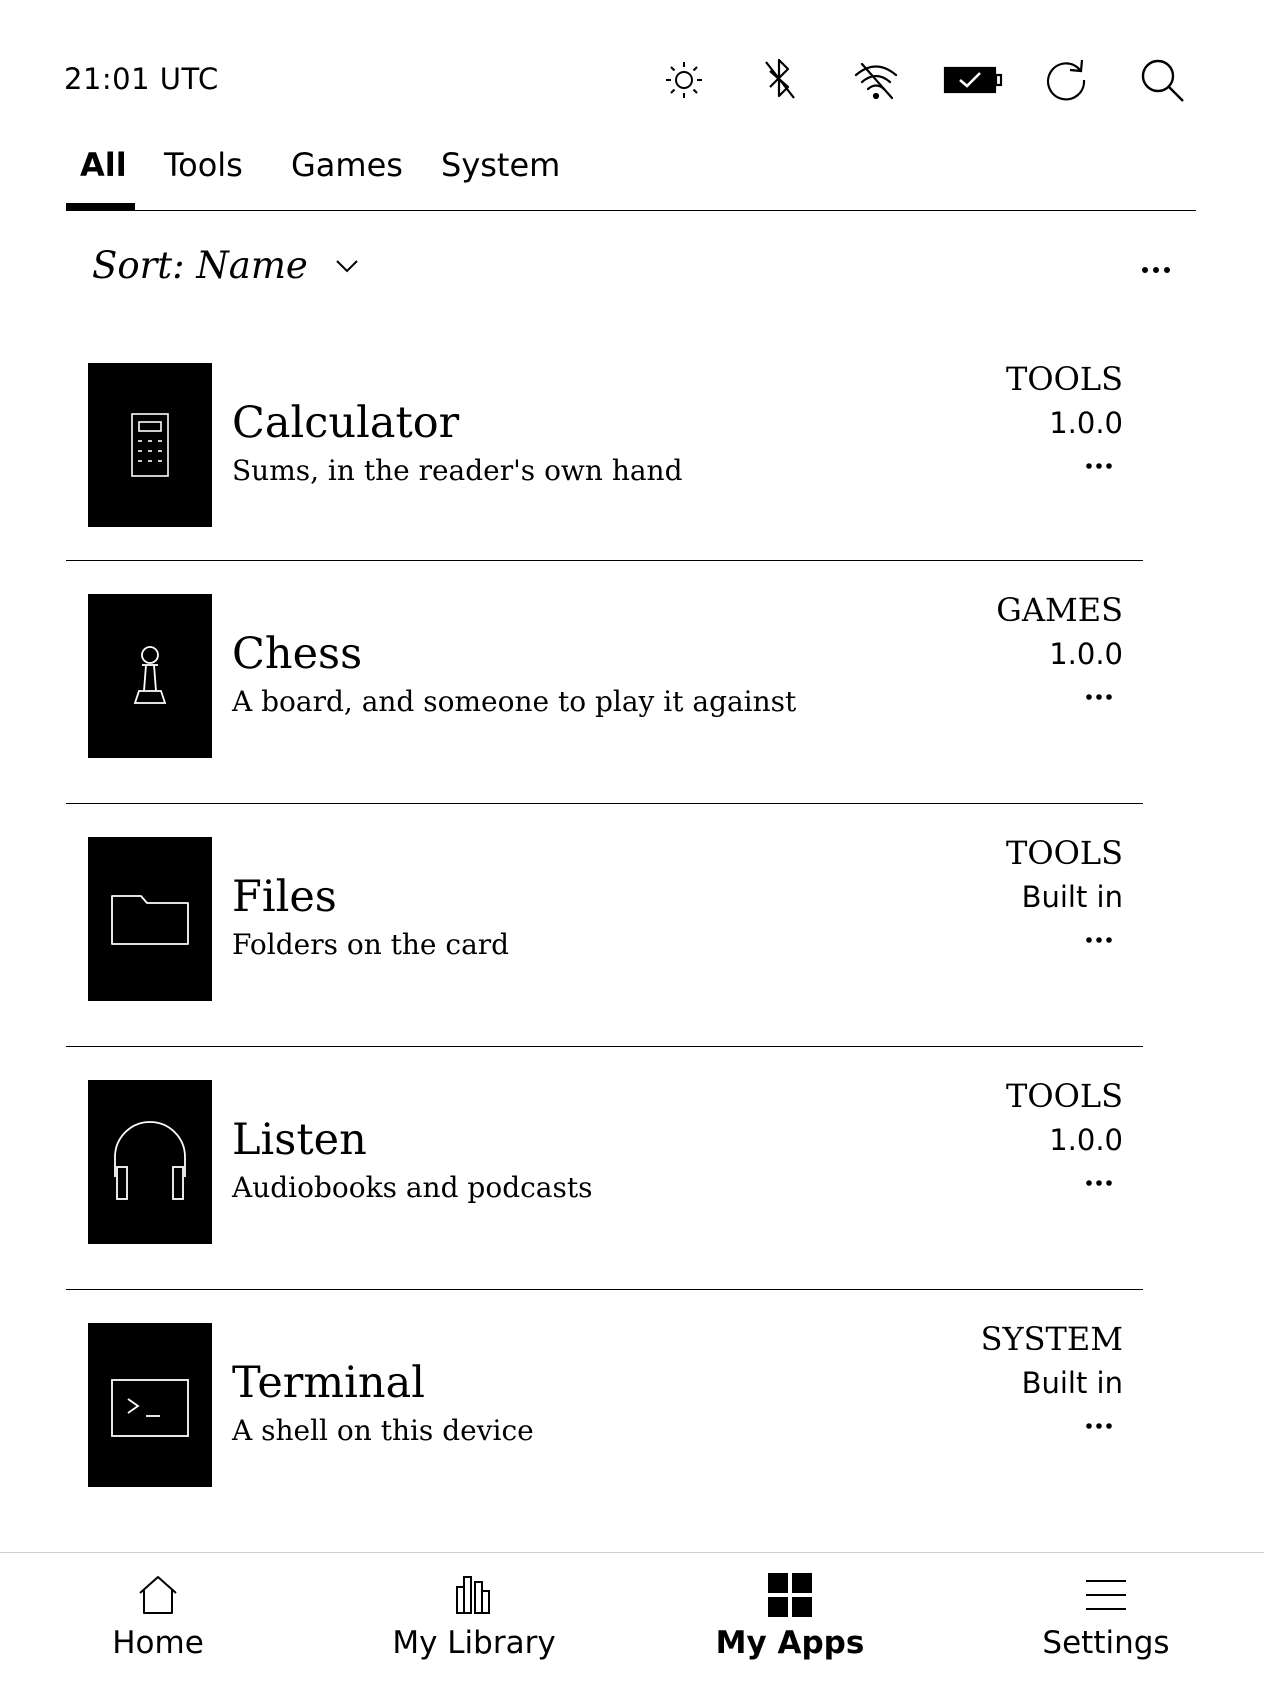 The width and height of the screenshot is (1264, 1681). I want to click on nav-settings: Settings, so click(1106, 1617).